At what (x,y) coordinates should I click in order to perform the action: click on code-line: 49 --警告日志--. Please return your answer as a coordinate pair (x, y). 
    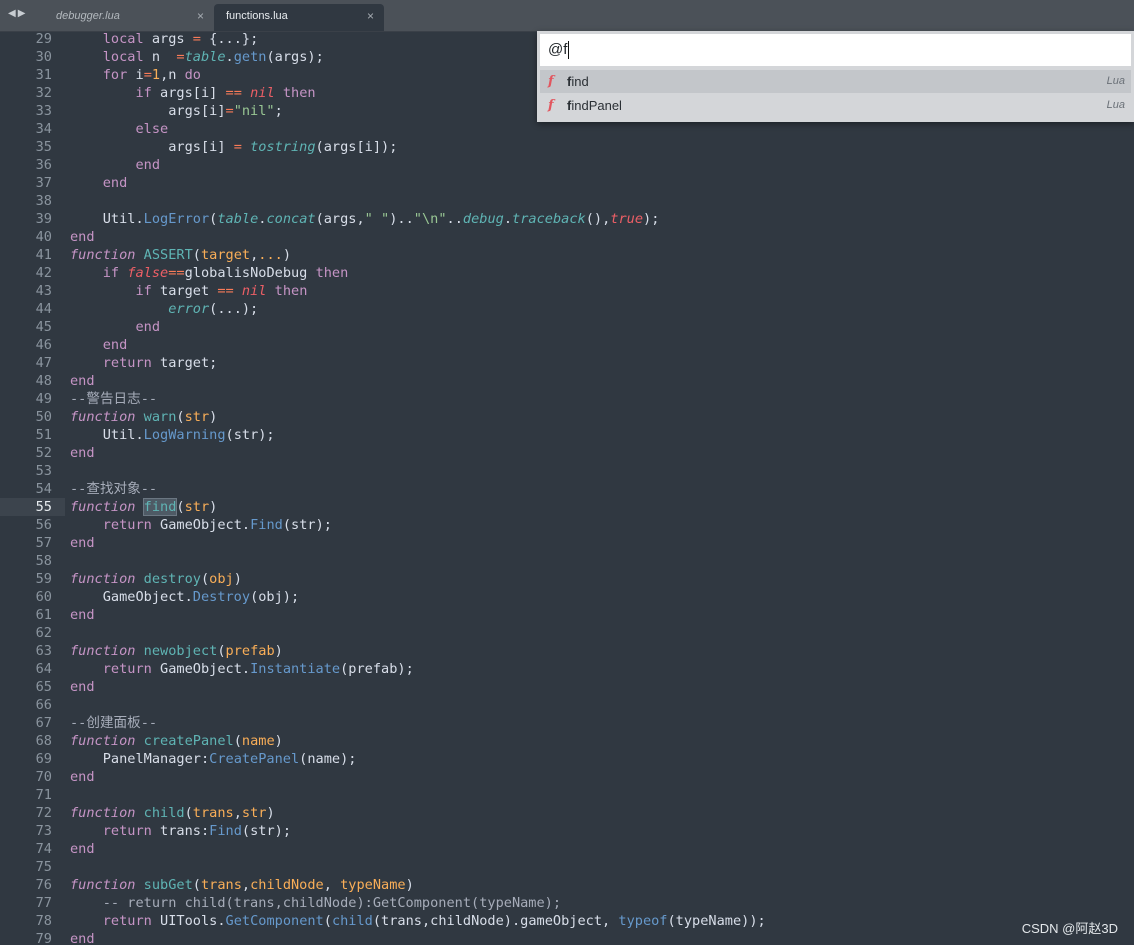
    Looking at the image, I should click on (567, 399).